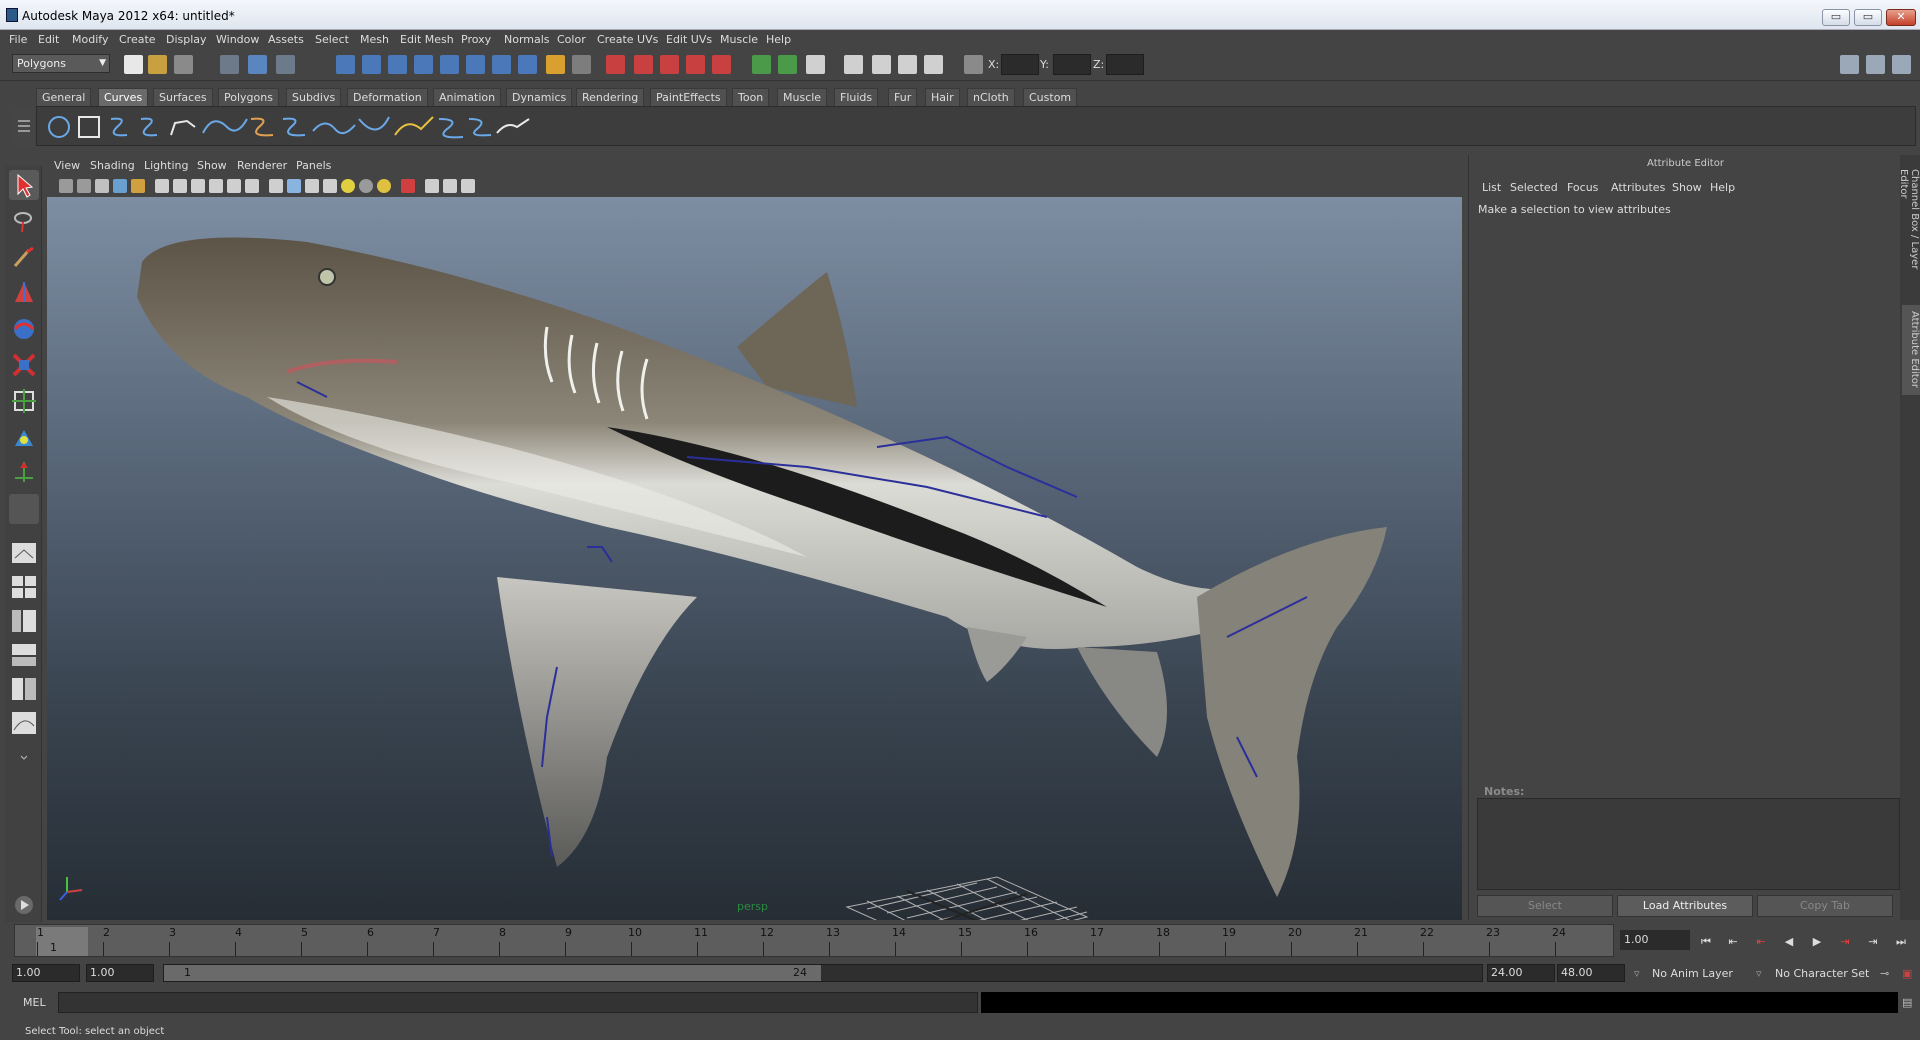 The height and width of the screenshot is (1040, 1920). I want to click on panel-menu-view: View, so click(67, 165).